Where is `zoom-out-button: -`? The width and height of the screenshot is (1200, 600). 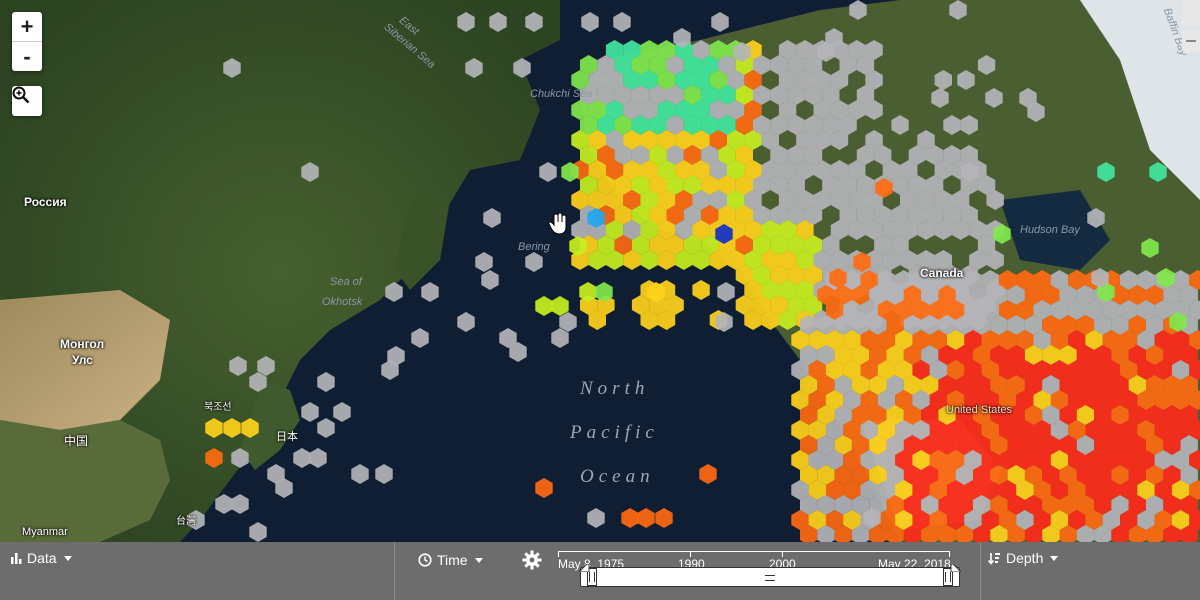
zoom-out-button: - is located at coordinates (27, 56).